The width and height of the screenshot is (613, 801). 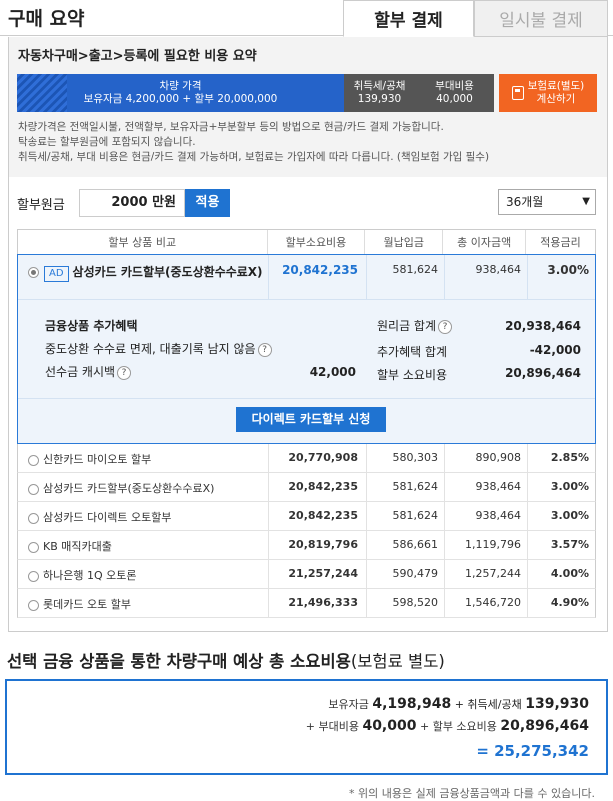 I want to click on product-interest: 1,257,244, so click(x=493, y=573).